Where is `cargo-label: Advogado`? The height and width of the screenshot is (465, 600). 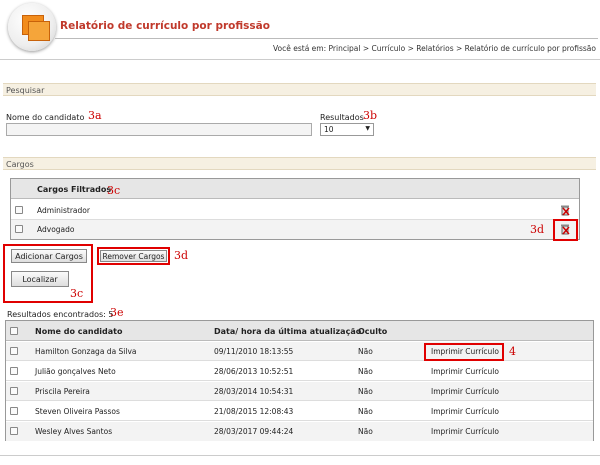
cargo-label: Advogado is located at coordinates (56, 229).